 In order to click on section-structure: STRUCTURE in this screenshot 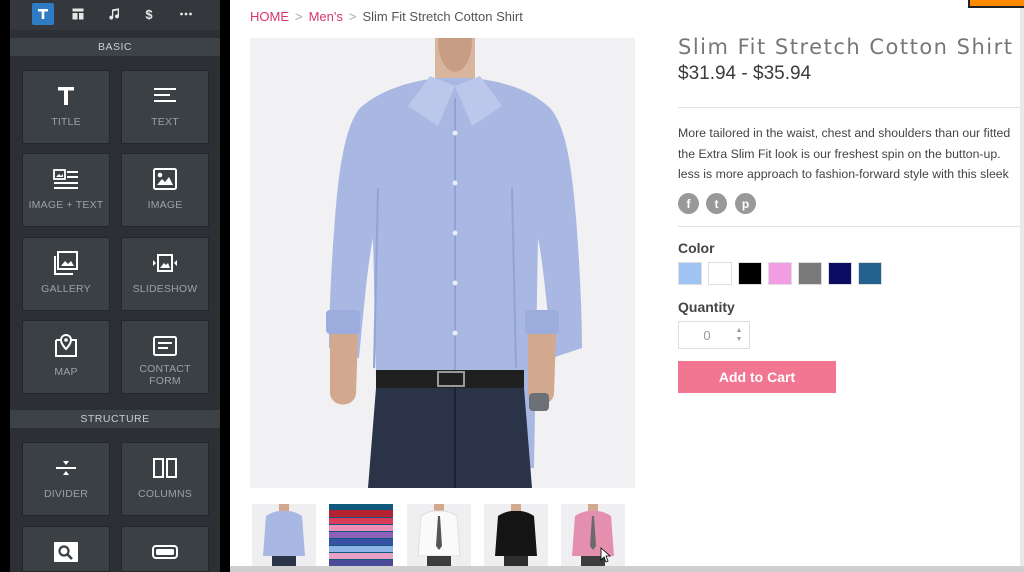, I will do `click(115, 419)`.